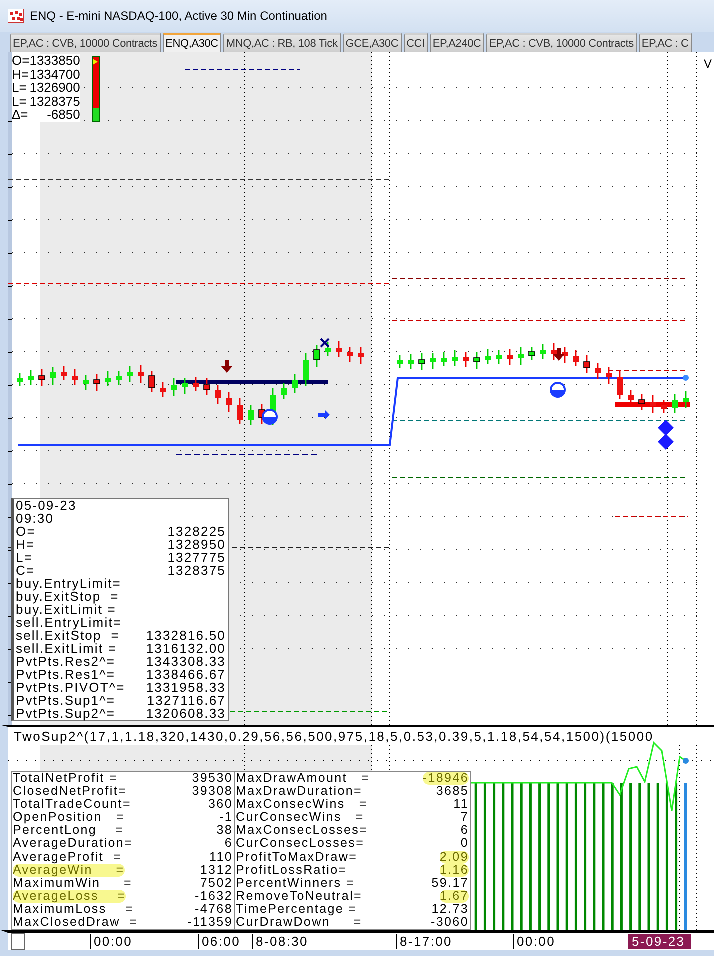 The image size is (714, 956). I want to click on field-value: 1331958.33, so click(186, 687).